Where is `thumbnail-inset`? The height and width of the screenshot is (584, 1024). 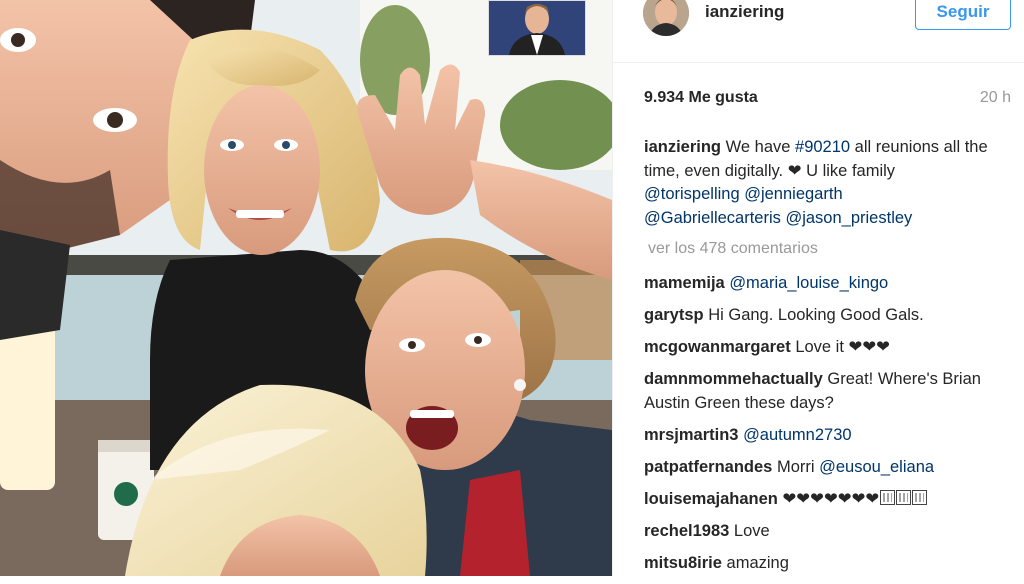
thumbnail-inset is located at coordinates (537, 28).